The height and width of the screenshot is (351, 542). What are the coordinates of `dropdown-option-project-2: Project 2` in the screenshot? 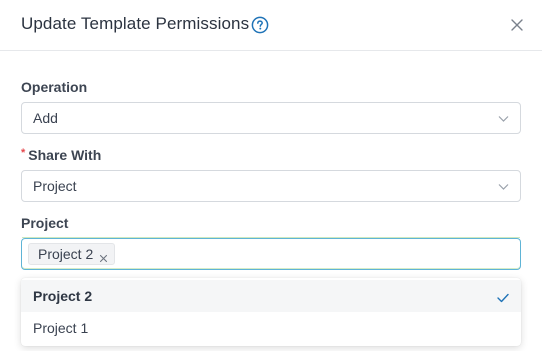 It's located at (271, 296).